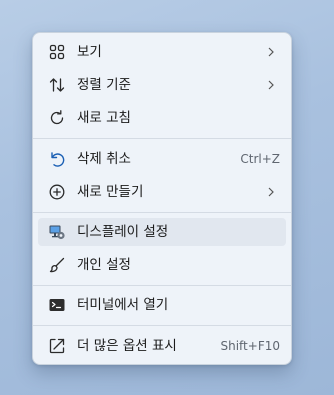  What do you see at coordinates (57, 232) in the screenshot?
I see `display-settings-icon` at bounding box center [57, 232].